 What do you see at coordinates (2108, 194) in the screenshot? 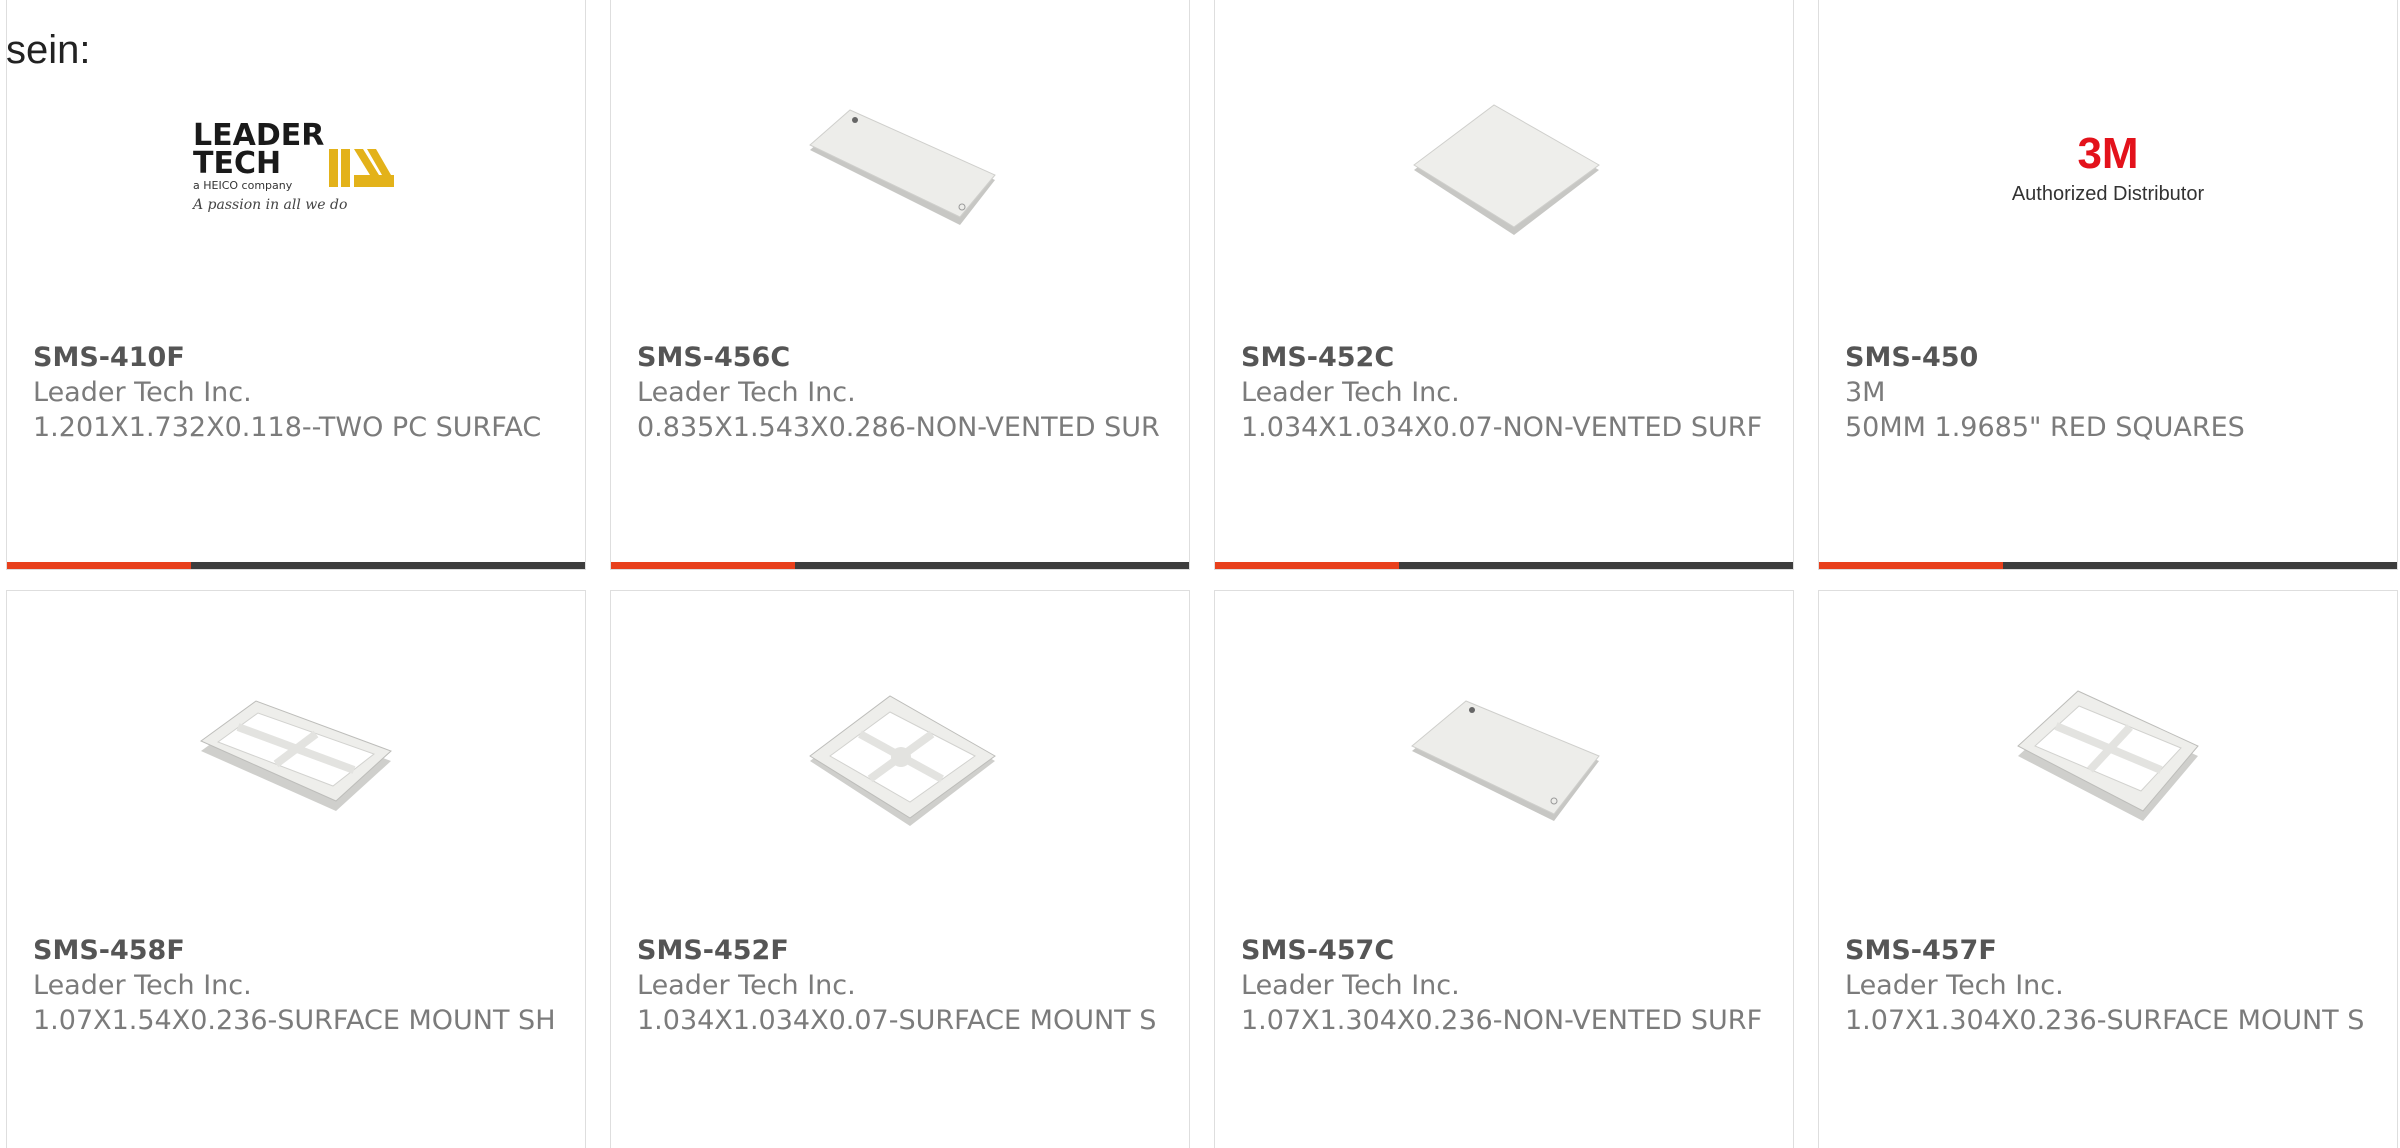
I see `logo-caption: Authorized Distributor` at bounding box center [2108, 194].